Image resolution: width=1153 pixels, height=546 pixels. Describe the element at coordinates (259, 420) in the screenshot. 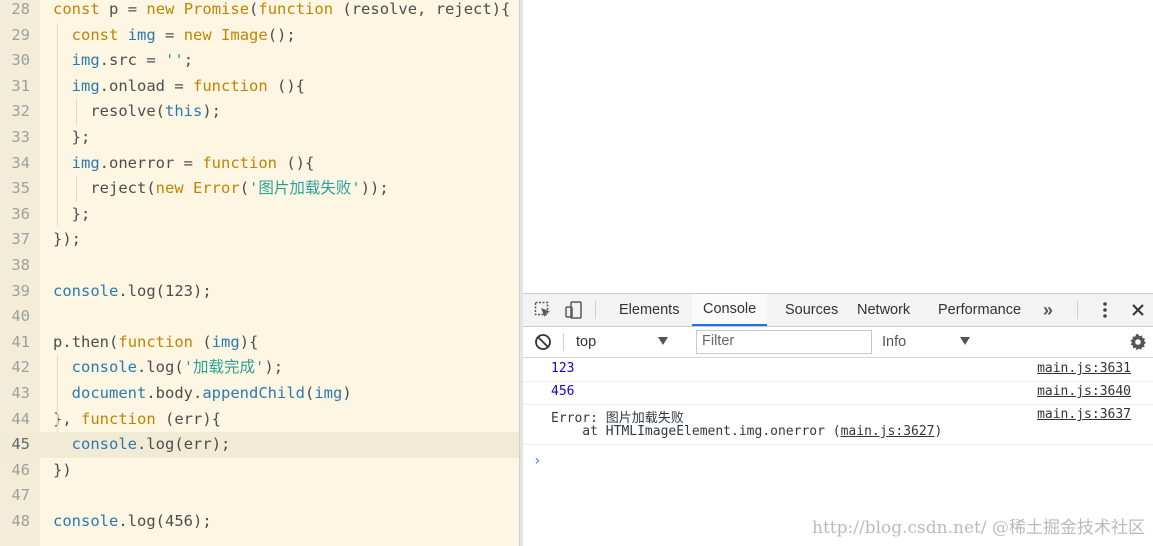

I see `code-line: 44 }, function (err){` at that location.